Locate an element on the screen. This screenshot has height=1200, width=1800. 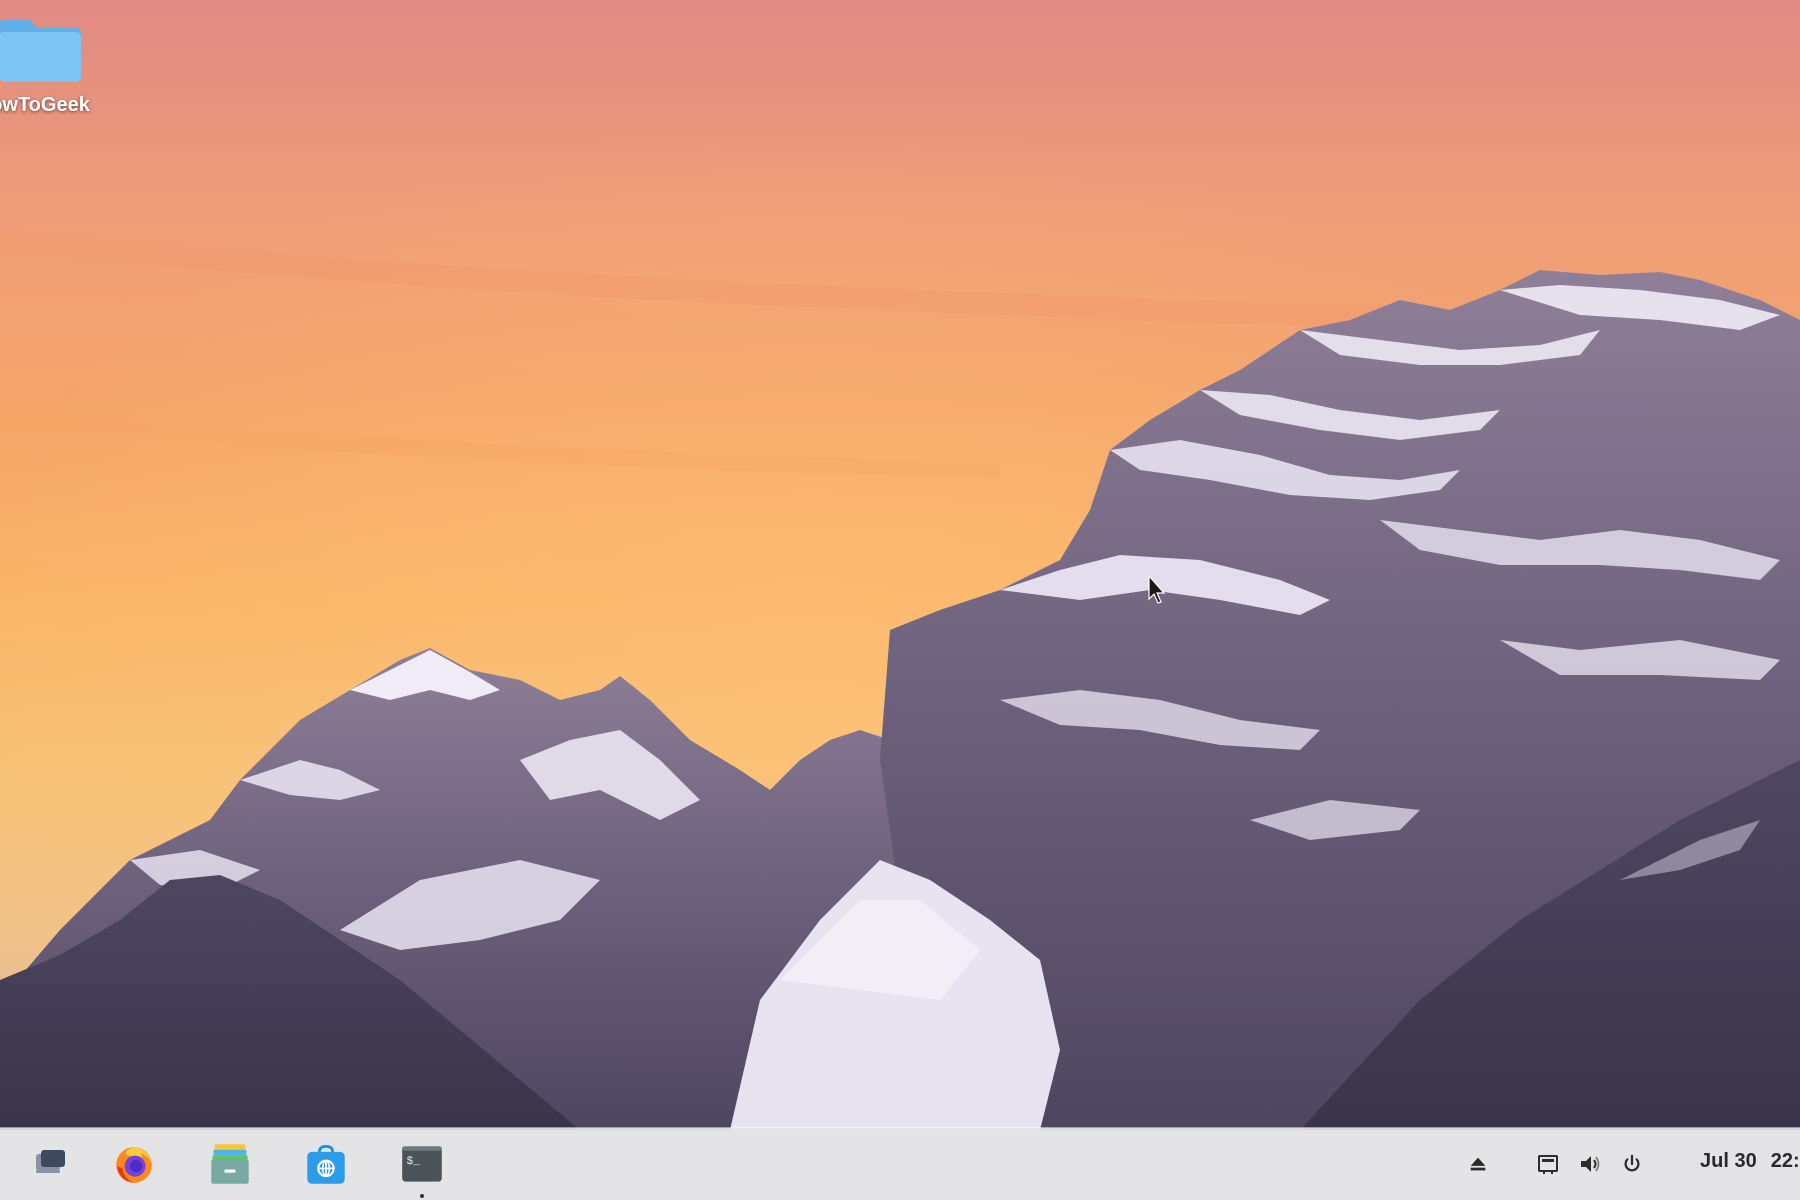
volume-button is located at coordinates (1590, 1164).